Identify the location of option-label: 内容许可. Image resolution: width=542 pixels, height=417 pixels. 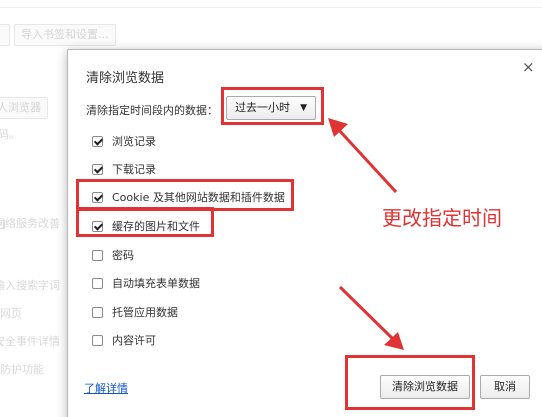
(134, 340).